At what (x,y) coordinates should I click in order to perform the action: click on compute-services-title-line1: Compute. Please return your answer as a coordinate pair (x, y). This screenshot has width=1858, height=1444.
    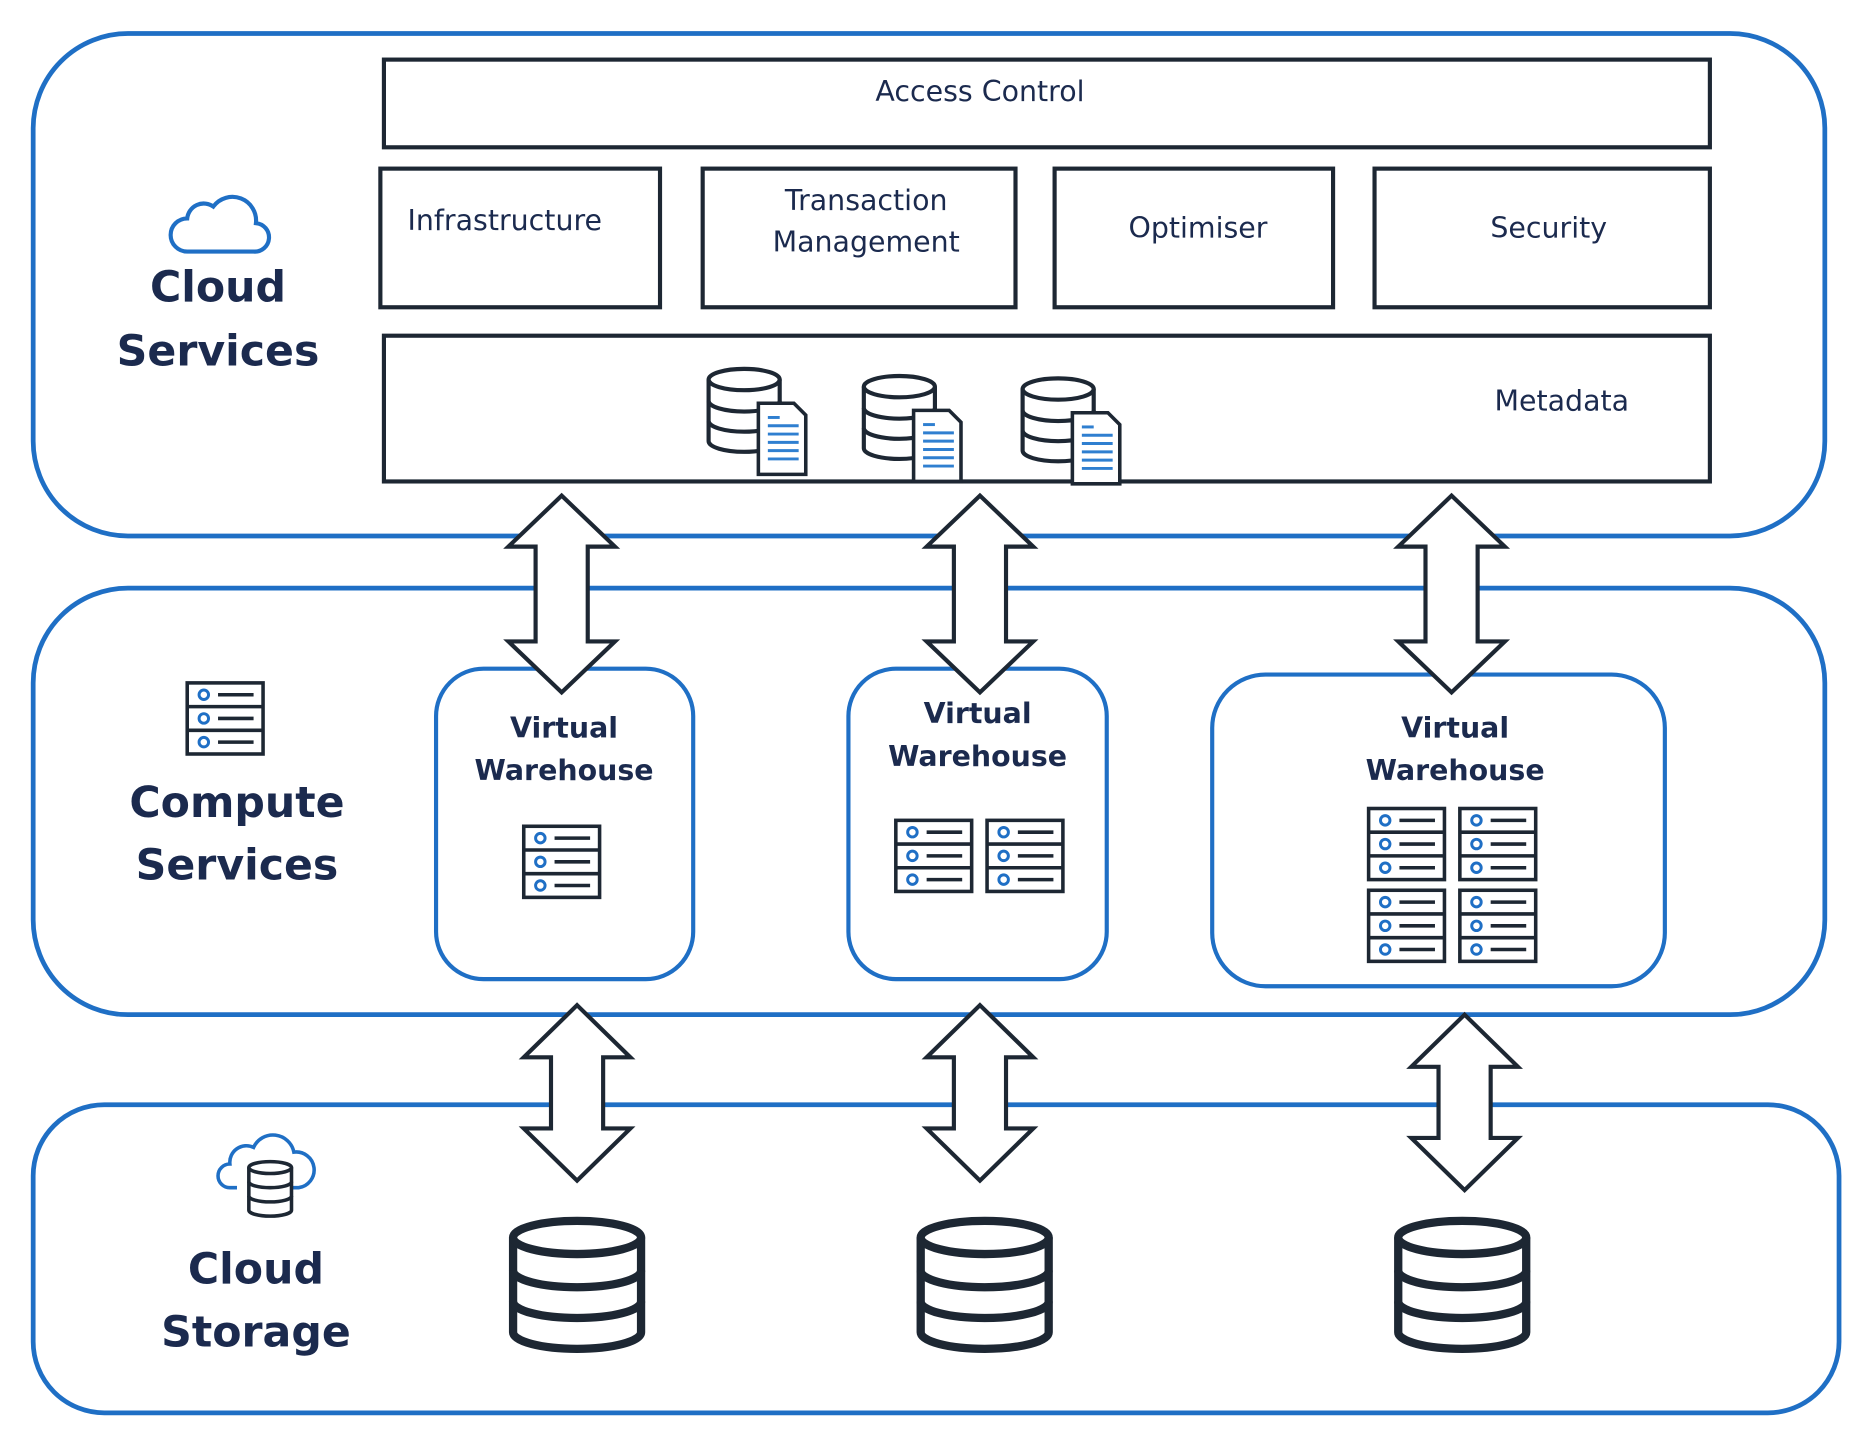
    Looking at the image, I should click on (236, 803).